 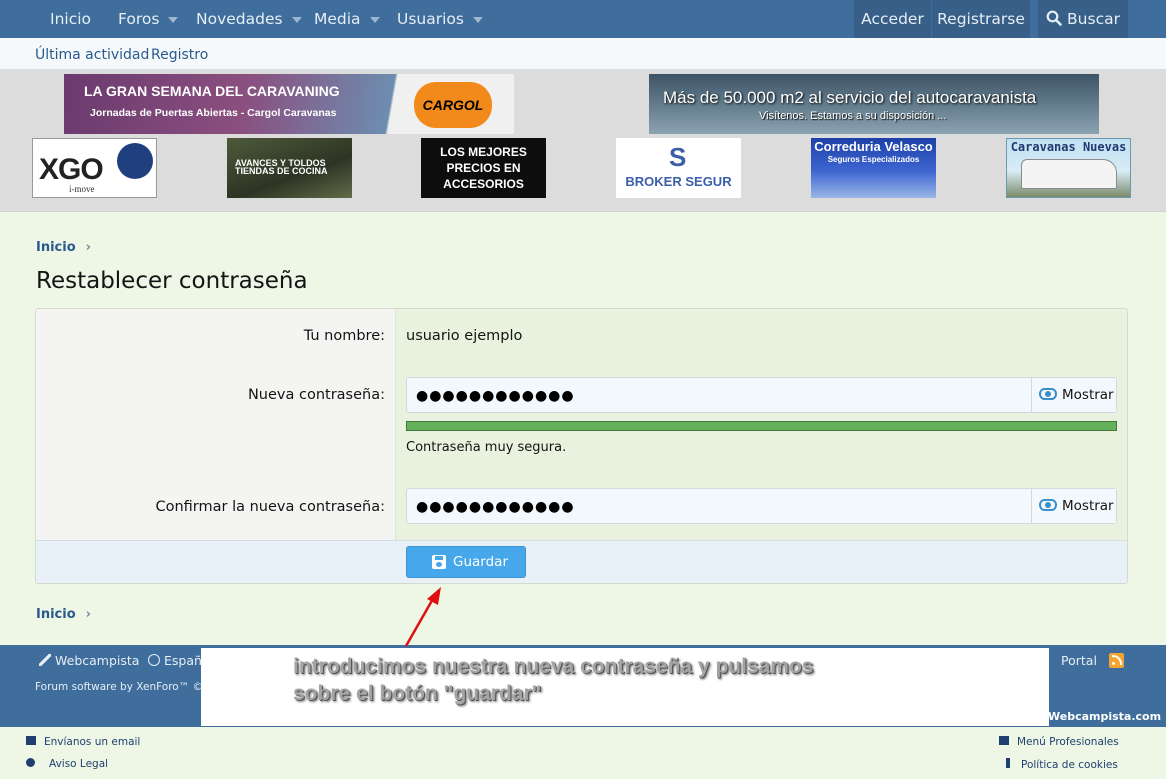 I want to click on banner-caravanas-nuevas: Caravanas Nuevas, so click(x=1068, y=168).